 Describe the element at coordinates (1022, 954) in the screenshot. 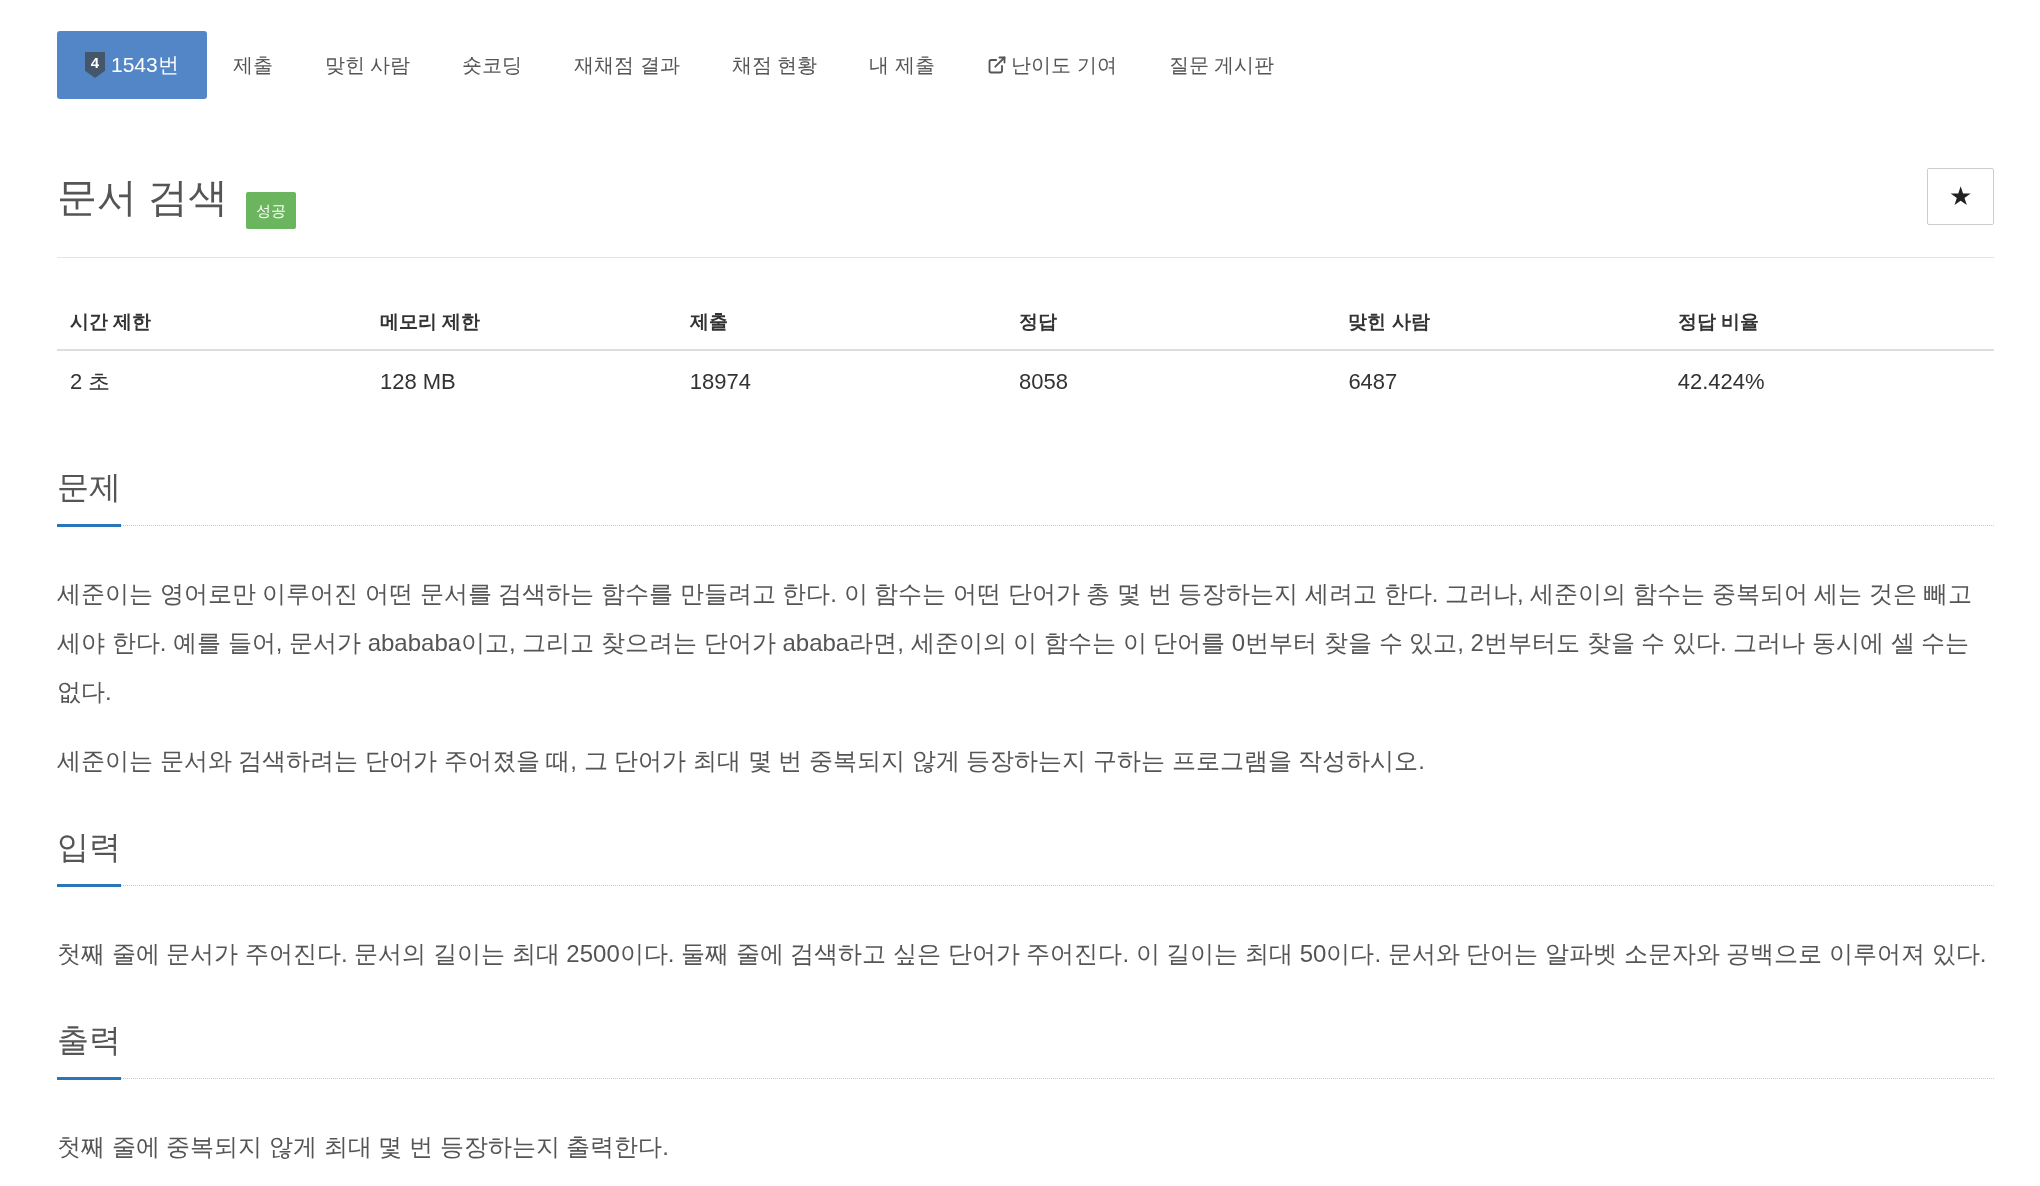

I see `problem-paragraph: 첫째 줄에 문서가 주어진다. 문서의 길이는 최대 2500이다. 둘째 줄에 검색하고 싶은 단어가 주어진다. 이 길이는 최대 50이다. 문서와 단어는 알파벳 소문자와 공백으로 이루어져 있다.` at that location.